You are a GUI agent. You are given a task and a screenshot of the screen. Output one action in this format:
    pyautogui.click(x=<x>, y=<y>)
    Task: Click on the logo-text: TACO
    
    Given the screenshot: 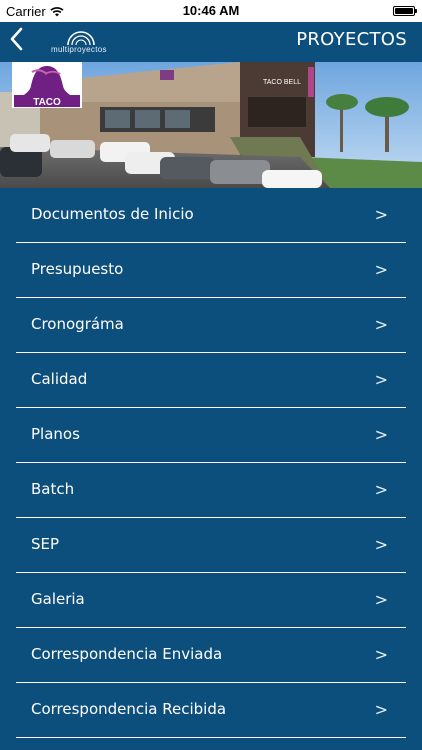 What is the action you would take?
    pyautogui.click(x=47, y=102)
    